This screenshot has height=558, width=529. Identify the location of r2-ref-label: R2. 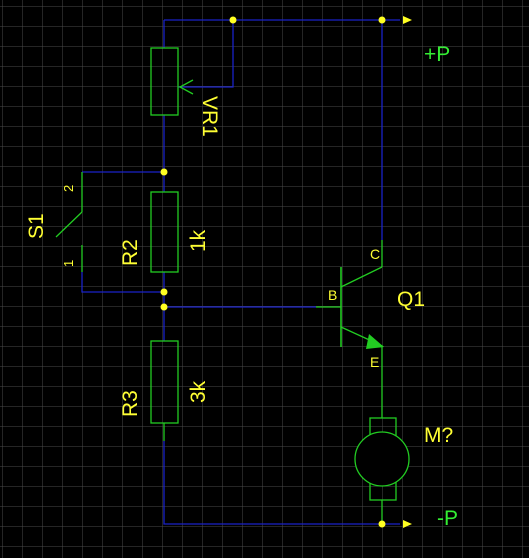
(130, 252).